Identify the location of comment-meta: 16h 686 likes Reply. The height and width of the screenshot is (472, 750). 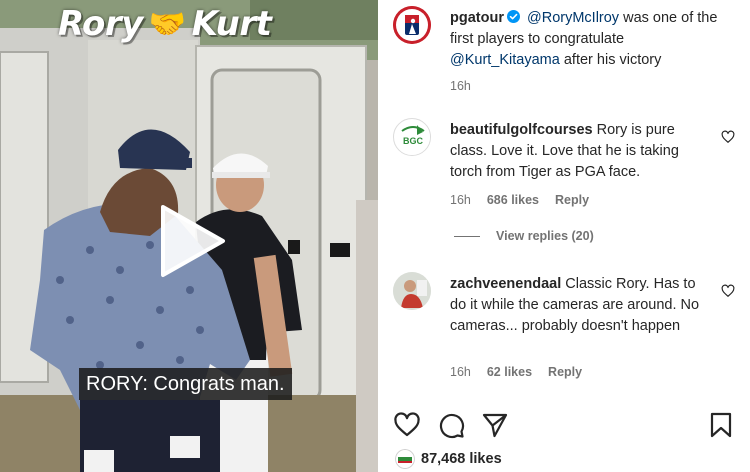
(519, 200).